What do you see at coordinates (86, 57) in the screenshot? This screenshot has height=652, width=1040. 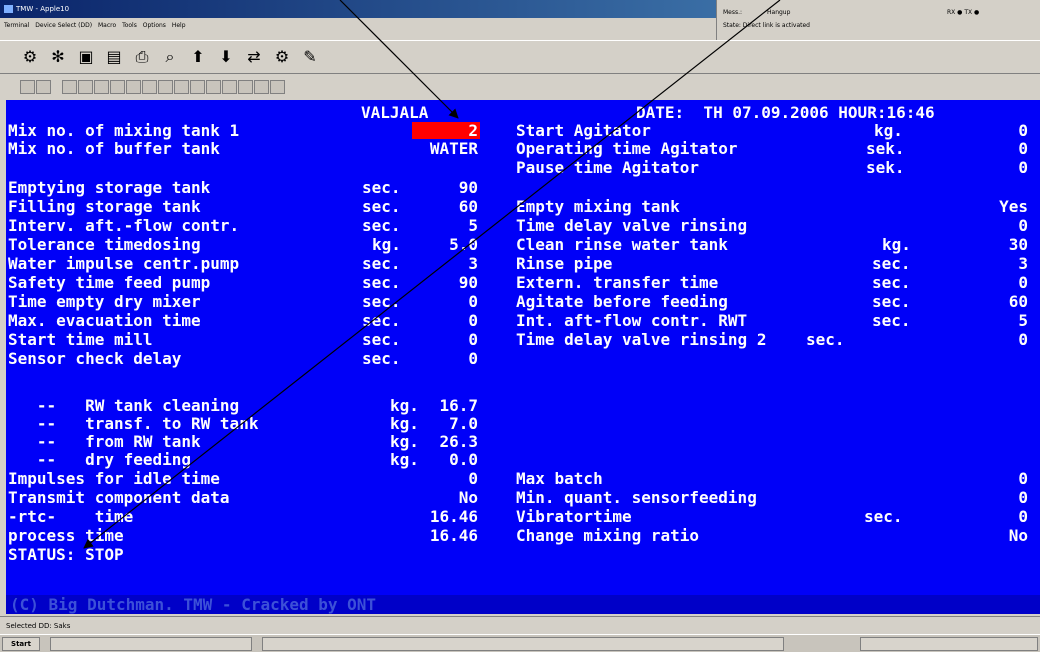 I see `save-icon: ▣` at bounding box center [86, 57].